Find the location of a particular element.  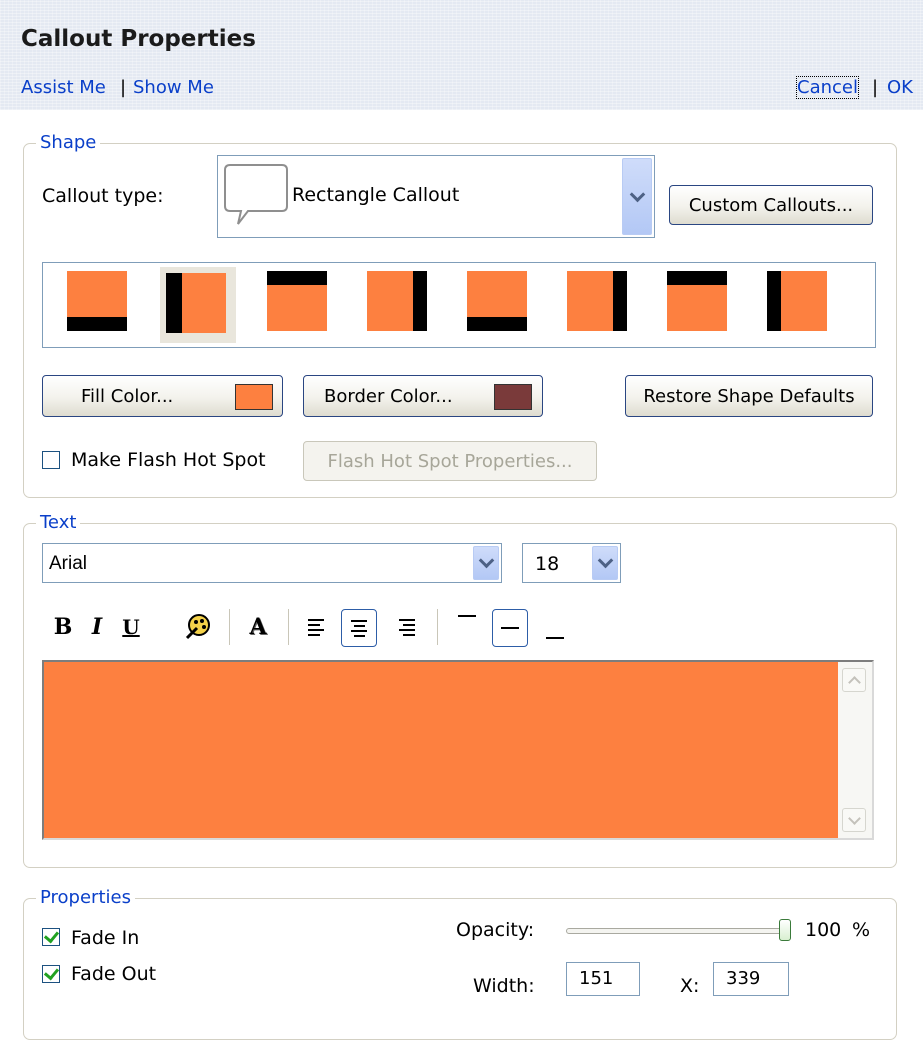

assist-me-link: Assist Me is located at coordinates (63, 87).